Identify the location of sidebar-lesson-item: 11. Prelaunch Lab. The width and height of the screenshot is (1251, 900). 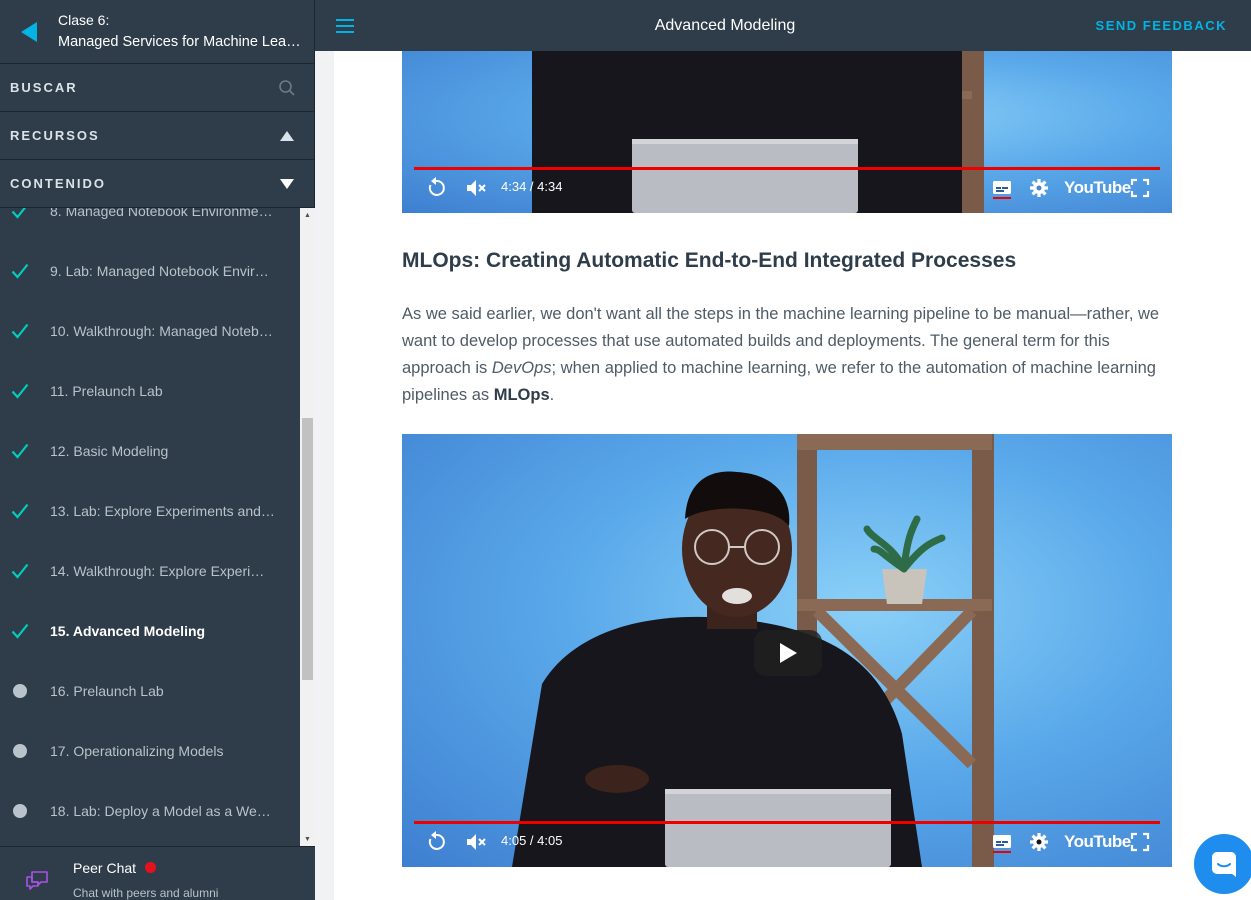
(150, 391).